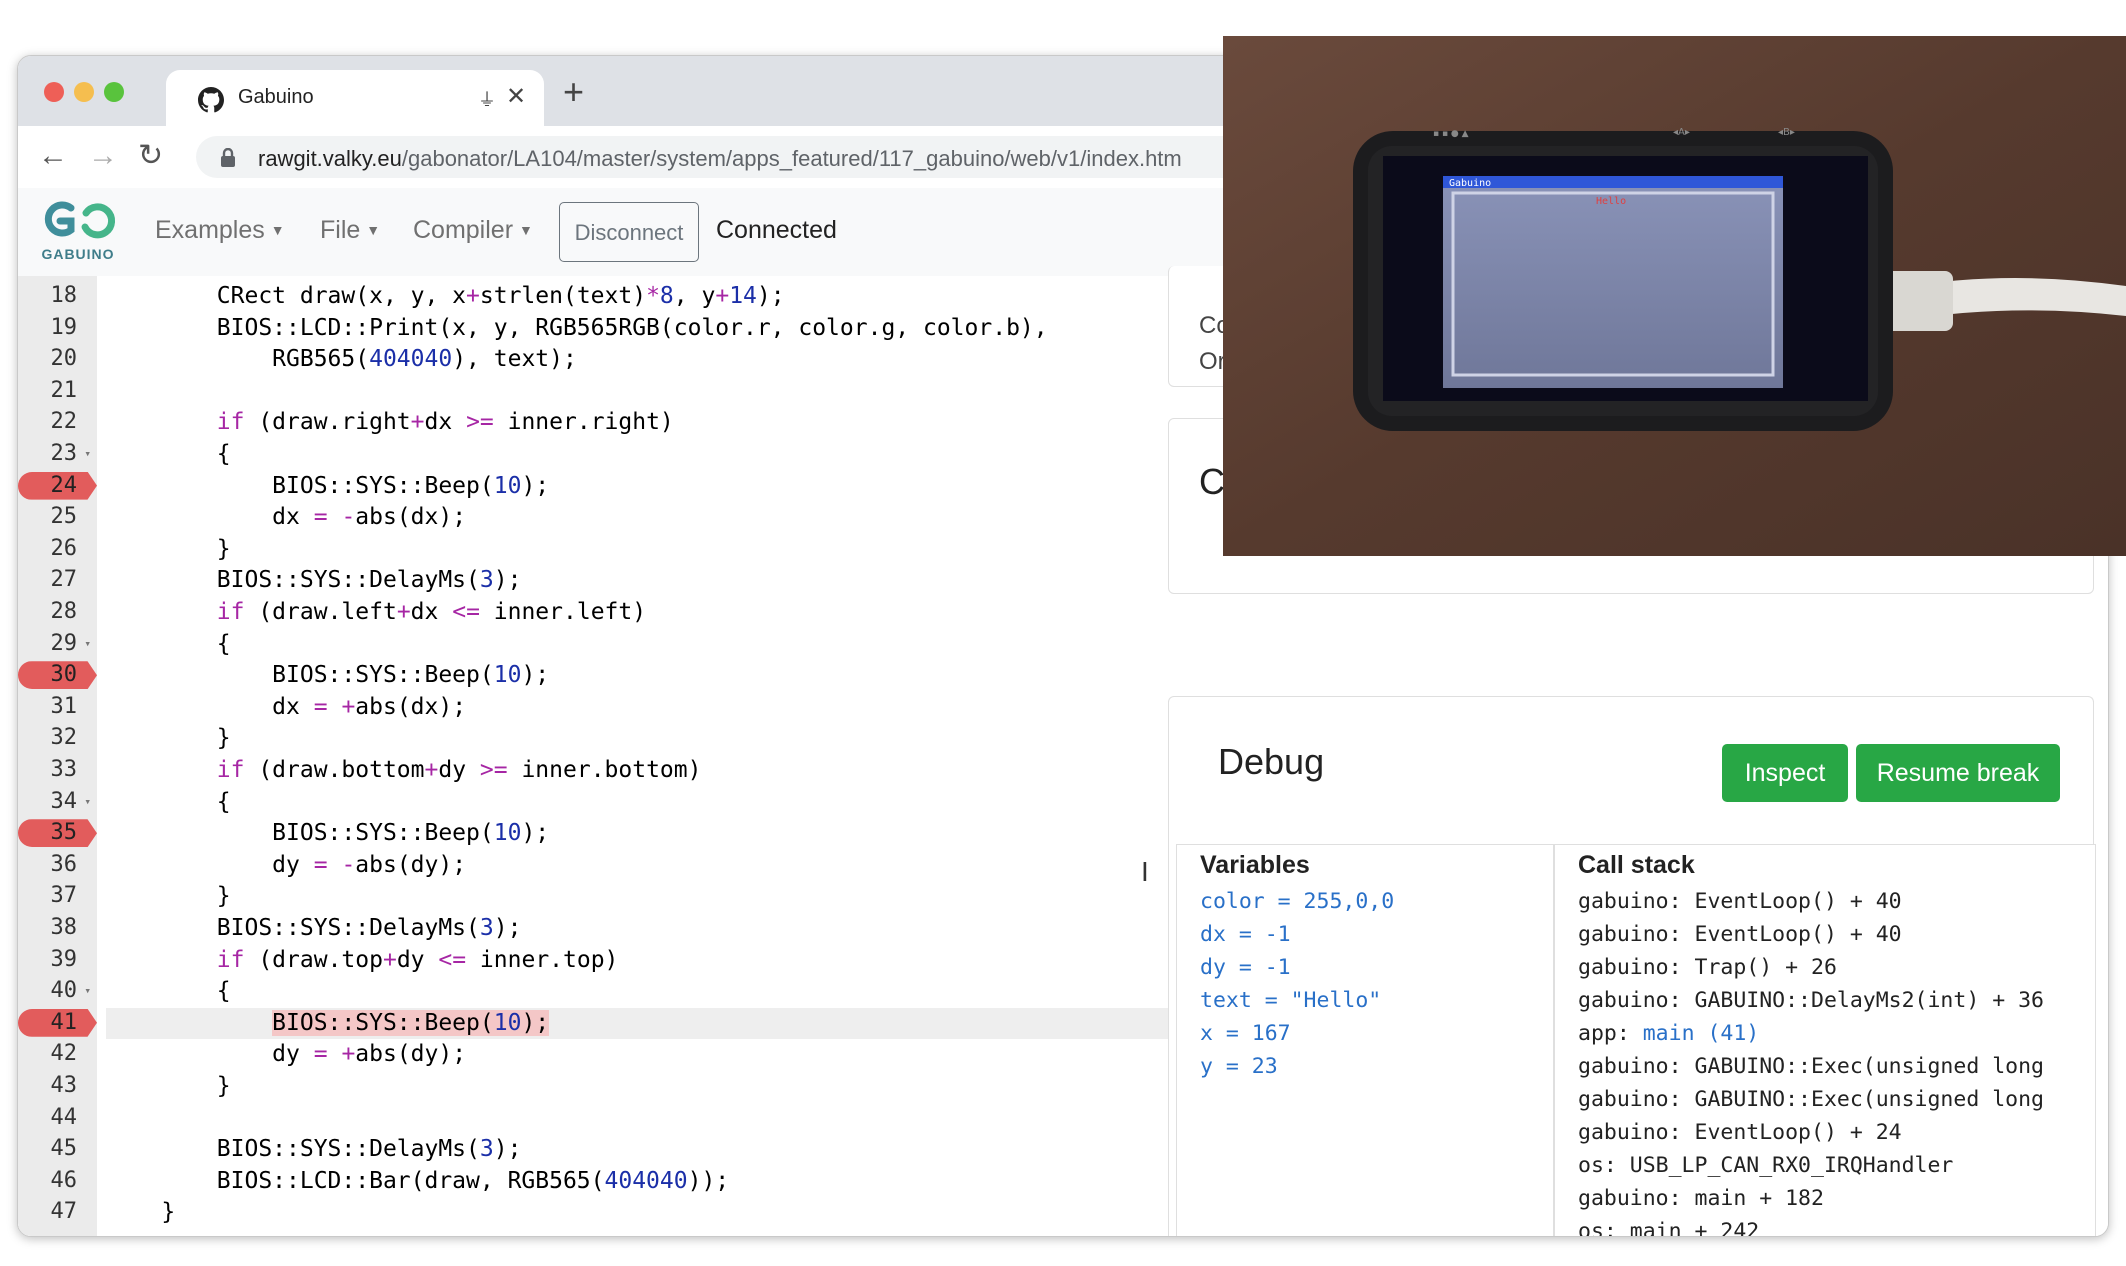  Describe the element at coordinates (1740, 1132) in the screenshot. I see `callstack-frame: gabuino: EventLoop() + 24` at that location.